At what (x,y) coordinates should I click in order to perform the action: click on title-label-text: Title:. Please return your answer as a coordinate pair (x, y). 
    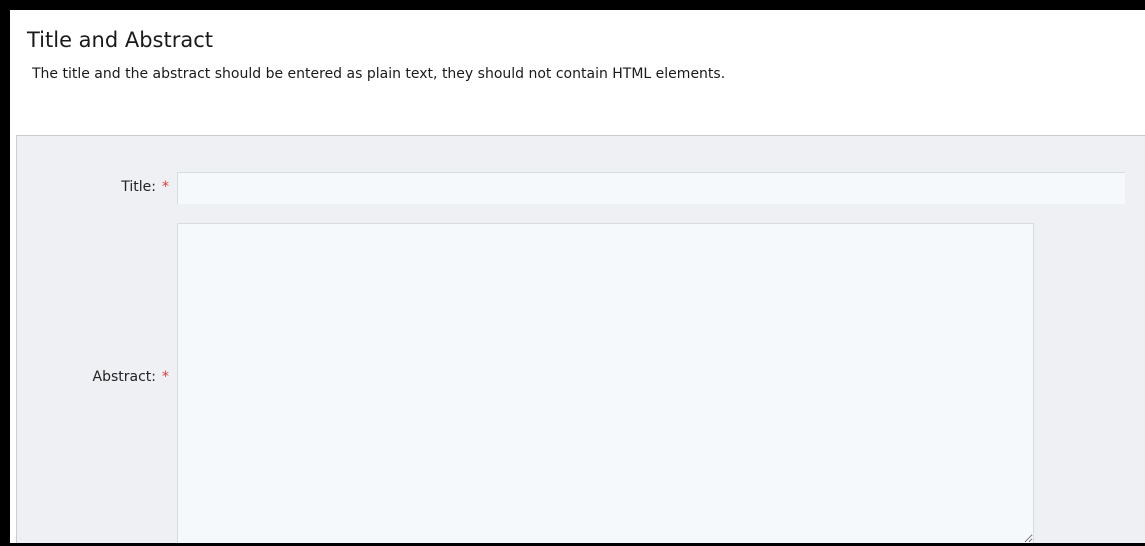
    Looking at the image, I should click on (138, 187).